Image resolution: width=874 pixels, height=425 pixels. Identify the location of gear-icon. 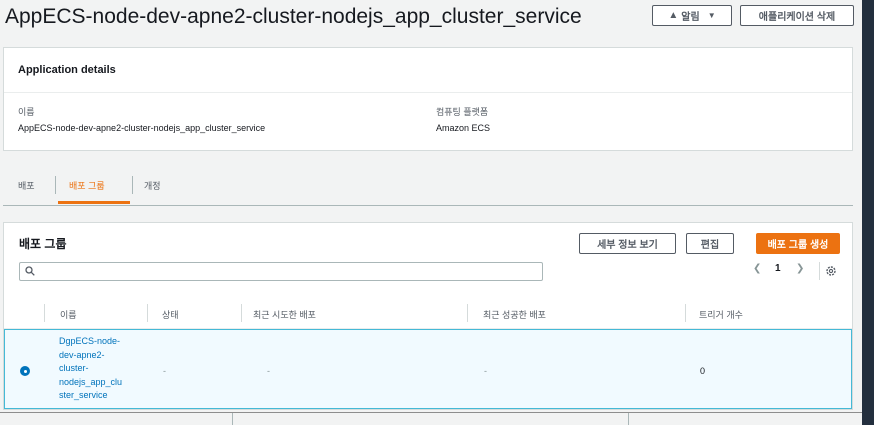
(831, 271).